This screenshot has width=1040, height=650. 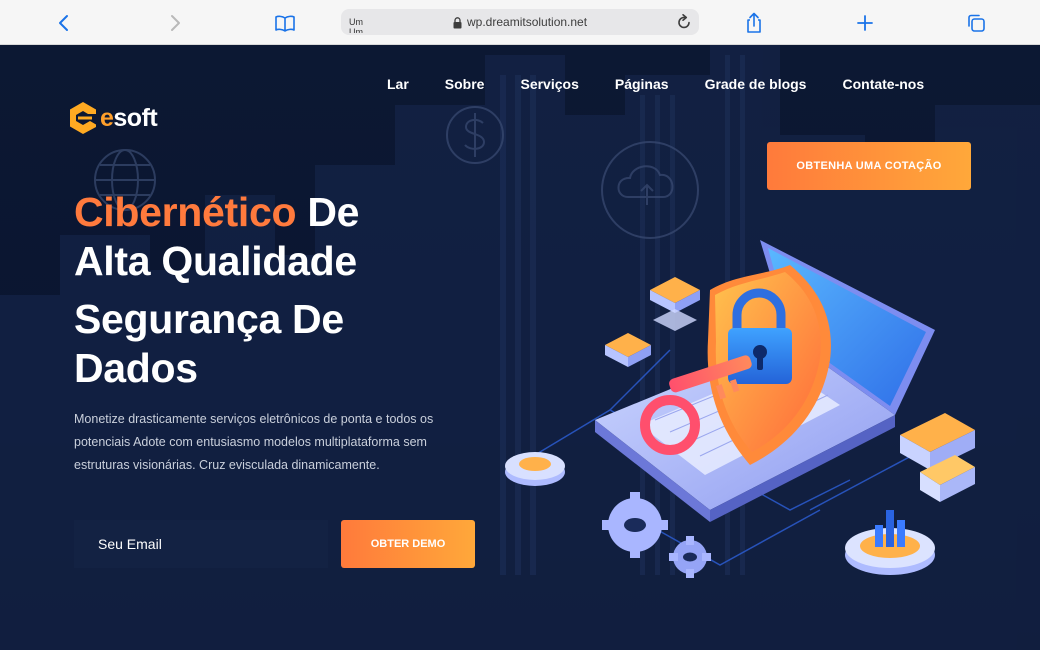 What do you see at coordinates (209, 319) in the screenshot?
I see `hero-title-line-3: Segurança De` at bounding box center [209, 319].